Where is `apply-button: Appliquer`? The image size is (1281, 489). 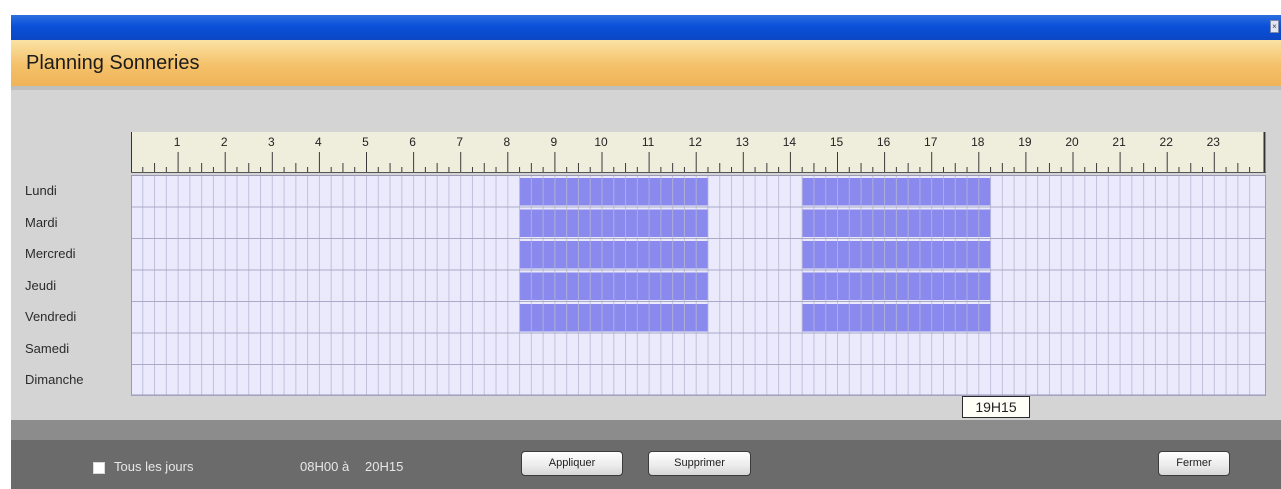 apply-button: Appliquer is located at coordinates (572, 463).